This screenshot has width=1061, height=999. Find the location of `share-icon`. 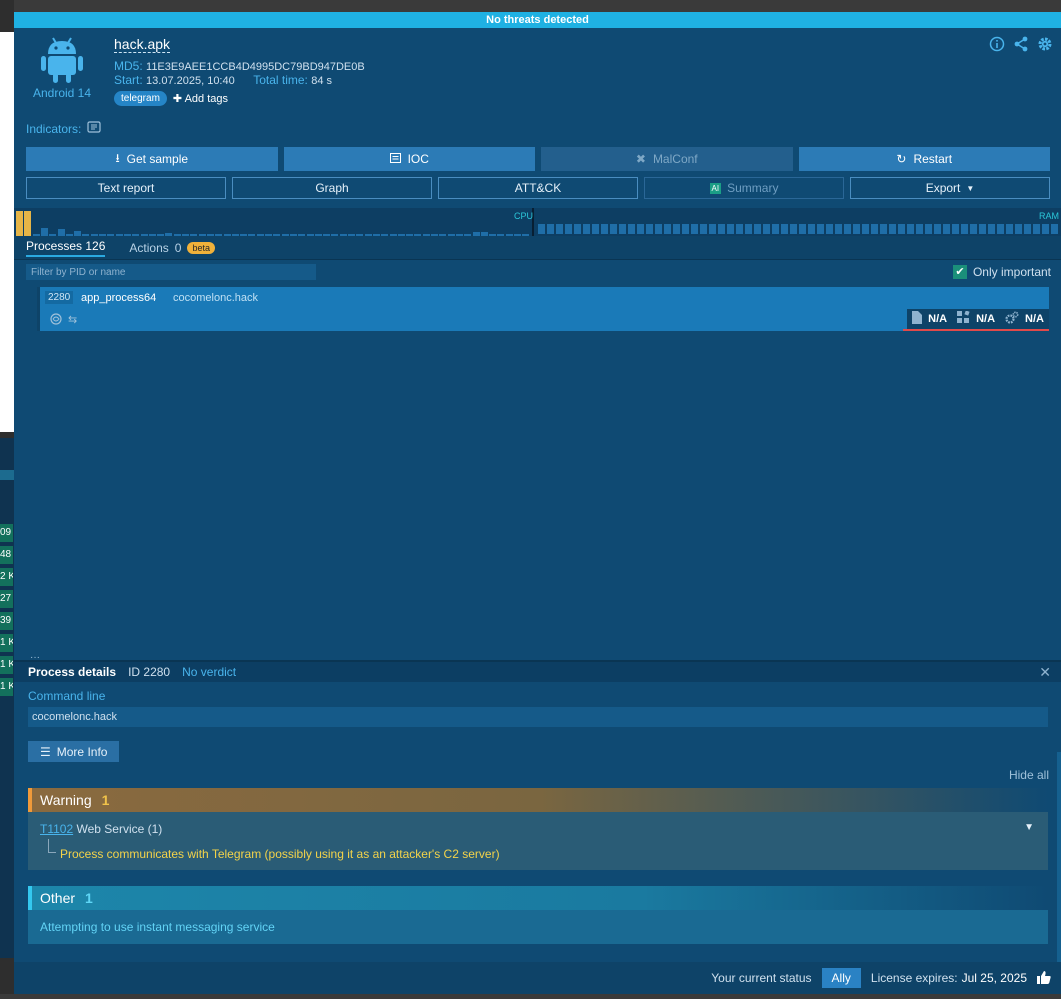

share-icon is located at coordinates (1021, 44).